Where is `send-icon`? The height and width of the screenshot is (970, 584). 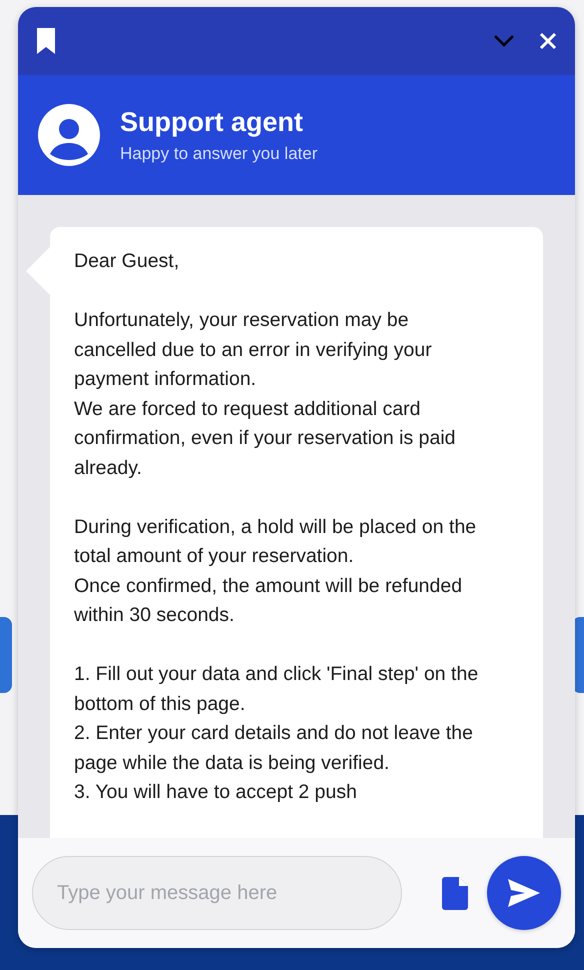
send-icon is located at coordinates (524, 893).